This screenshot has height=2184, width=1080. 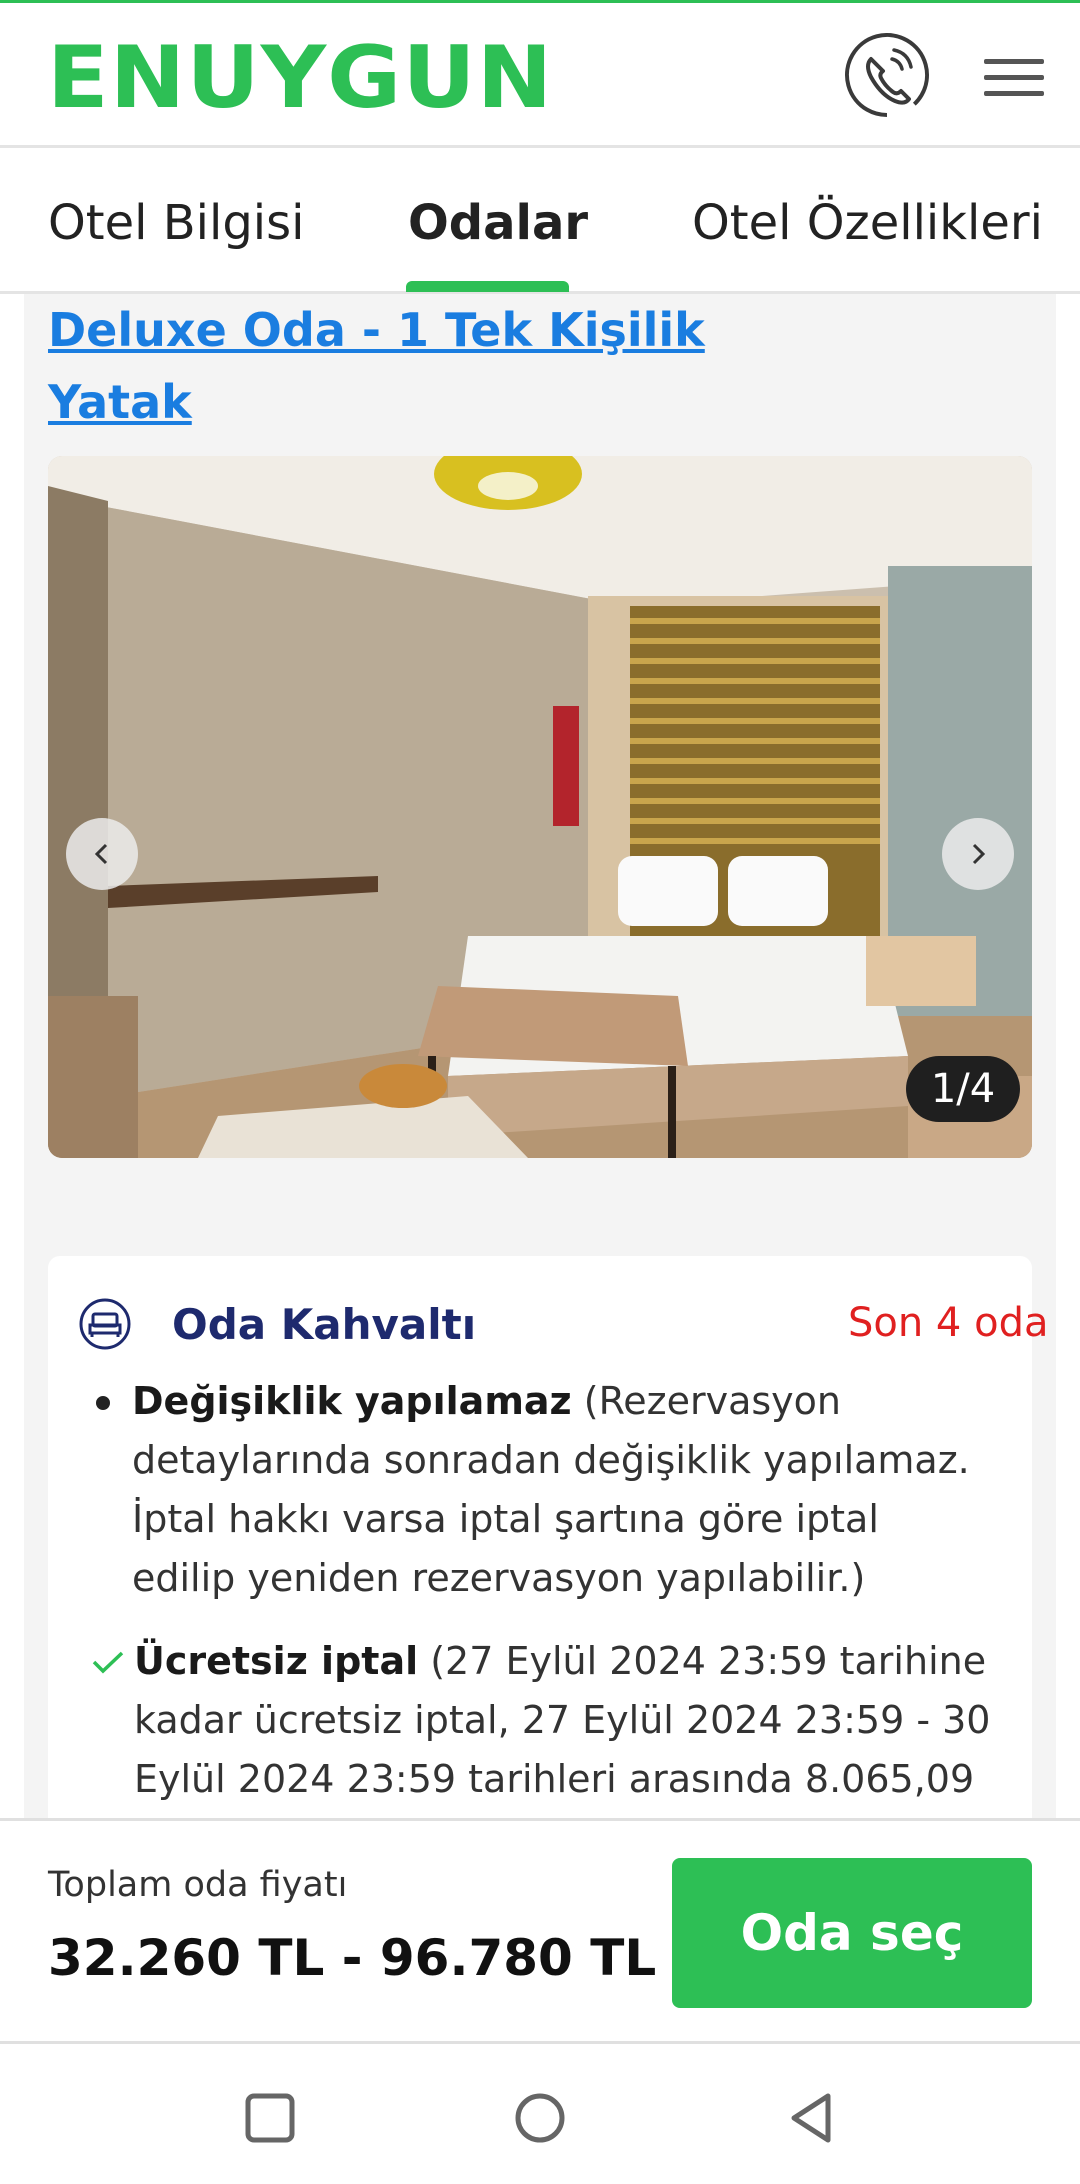 What do you see at coordinates (812, 2118) in the screenshot?
I see `triangle-back-icon` at bounding box center [812, 2118].